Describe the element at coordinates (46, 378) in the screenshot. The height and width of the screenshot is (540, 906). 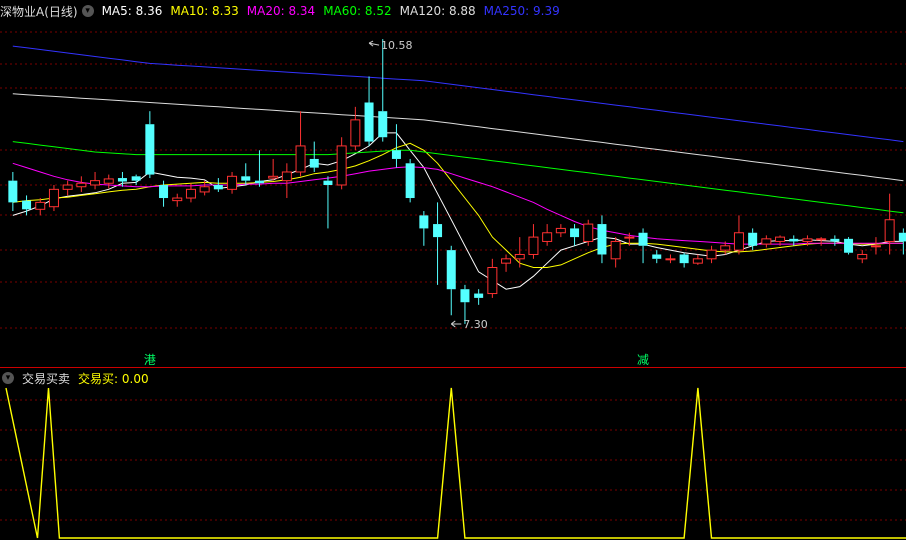
I see `indicator-name: 交易买卖` at that location.